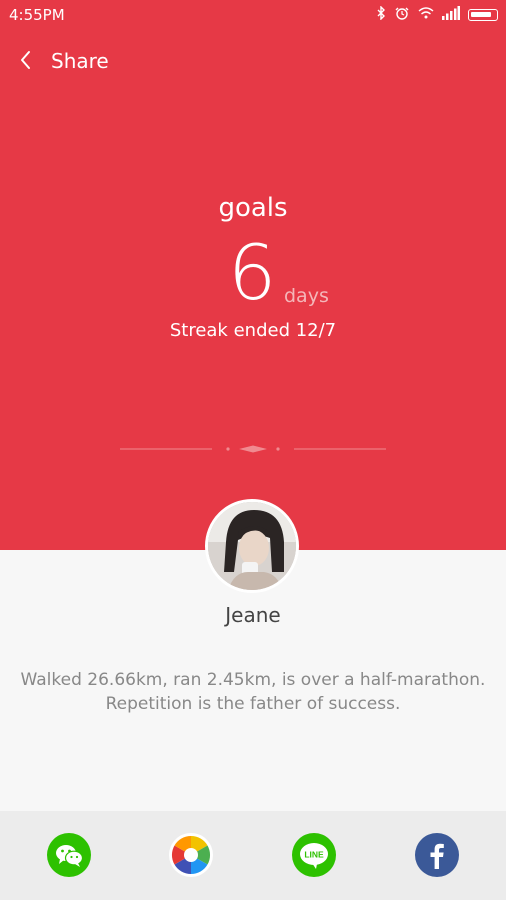  I want to click on share-wechat-button, so click(69, 855).